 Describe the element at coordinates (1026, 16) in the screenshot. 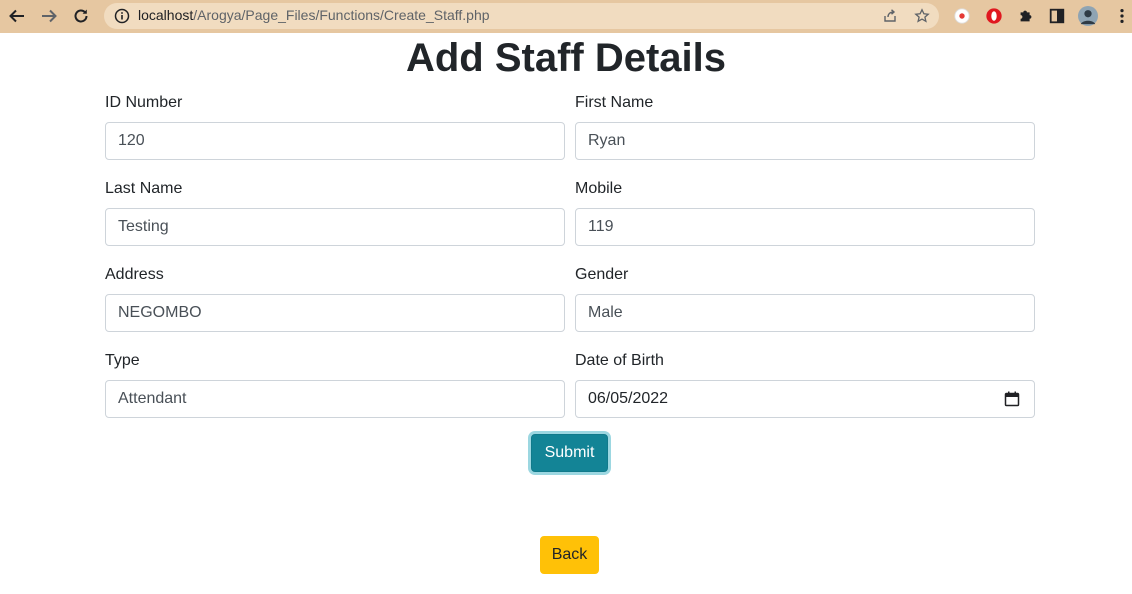

I see `puzzle-icon` at that location.